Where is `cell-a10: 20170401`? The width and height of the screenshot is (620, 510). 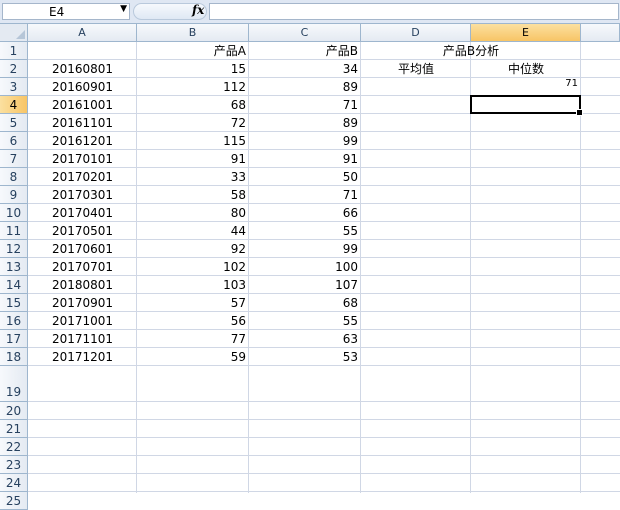 cell-a10: 20170401 is located at coordinates (82, 213).